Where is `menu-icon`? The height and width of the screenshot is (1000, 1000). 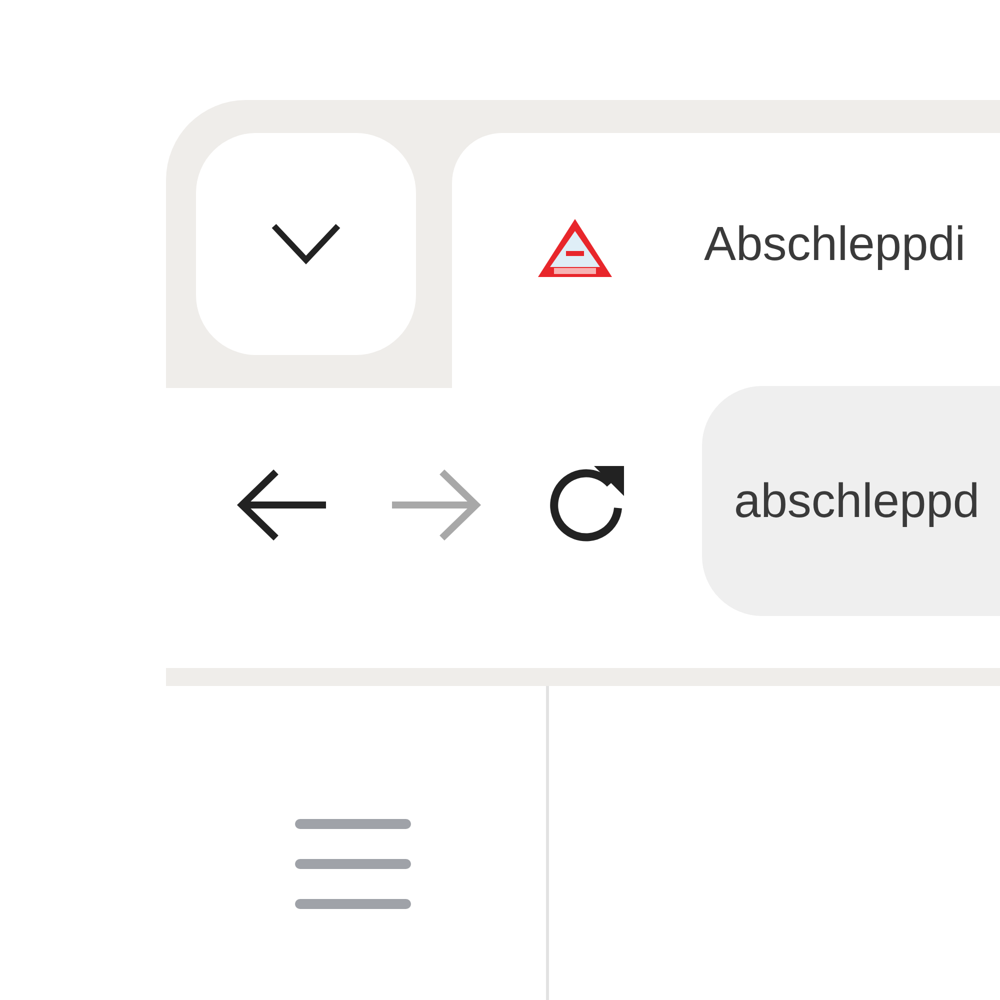
menu-icon is located at coordinates (353, 864).